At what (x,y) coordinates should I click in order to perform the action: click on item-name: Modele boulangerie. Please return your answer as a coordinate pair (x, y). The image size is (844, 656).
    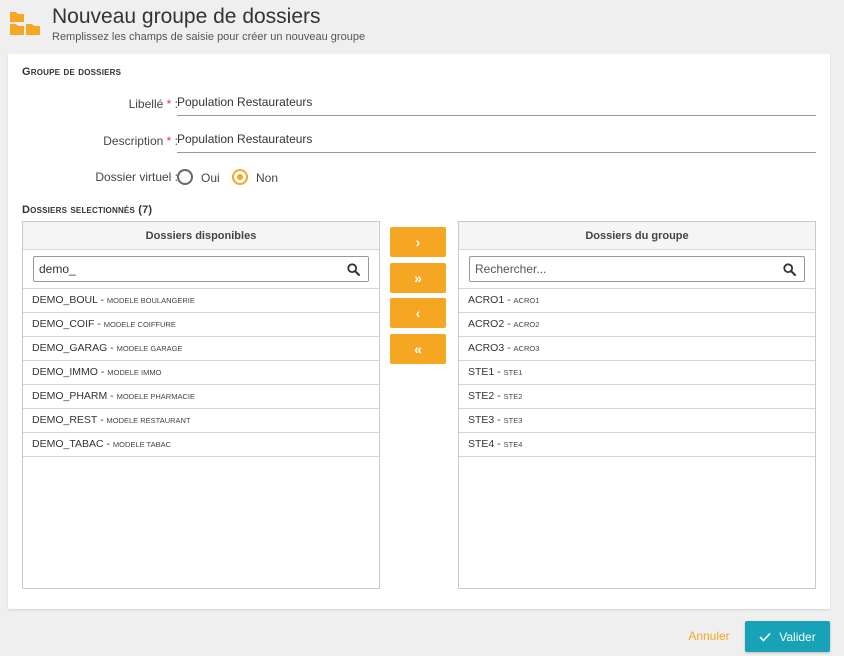
    Looking at the image, I should click on (150, 300).